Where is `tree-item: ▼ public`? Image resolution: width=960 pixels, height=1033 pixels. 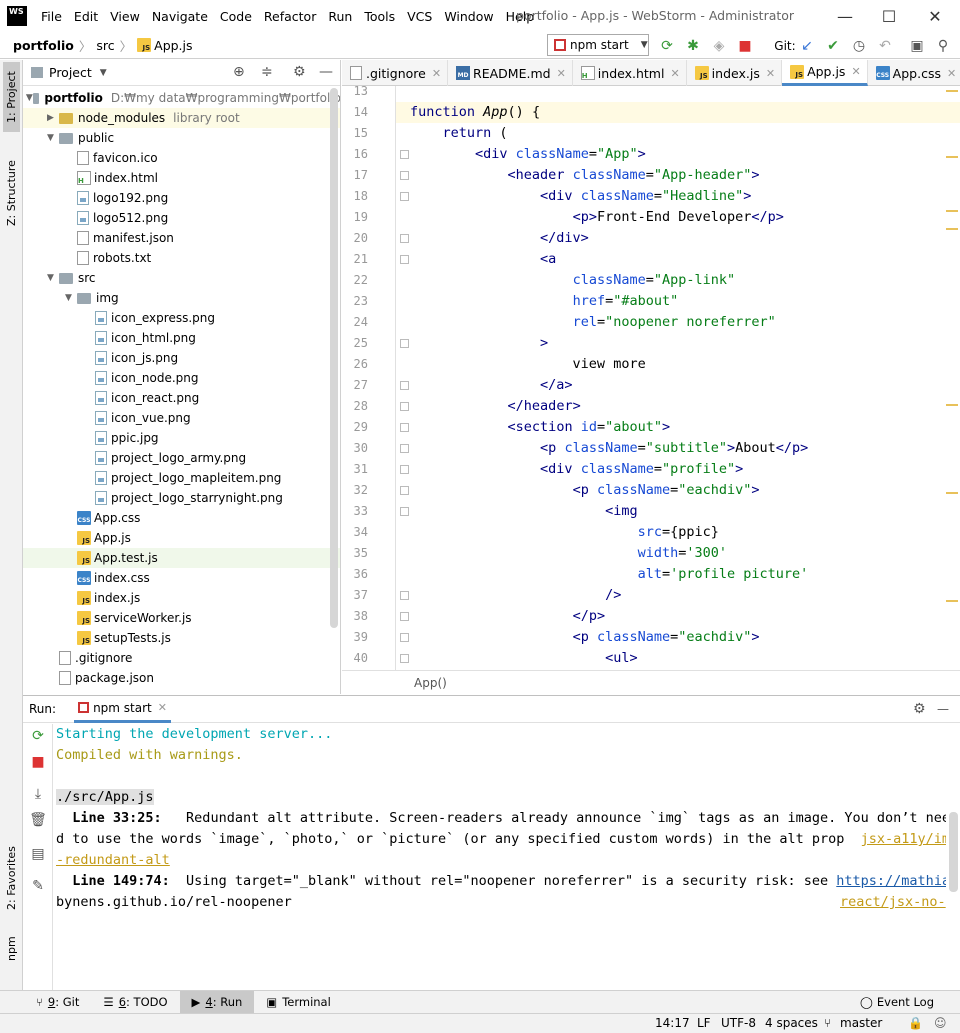 tree-item: ▼ public is located at coordinates (181, 138).